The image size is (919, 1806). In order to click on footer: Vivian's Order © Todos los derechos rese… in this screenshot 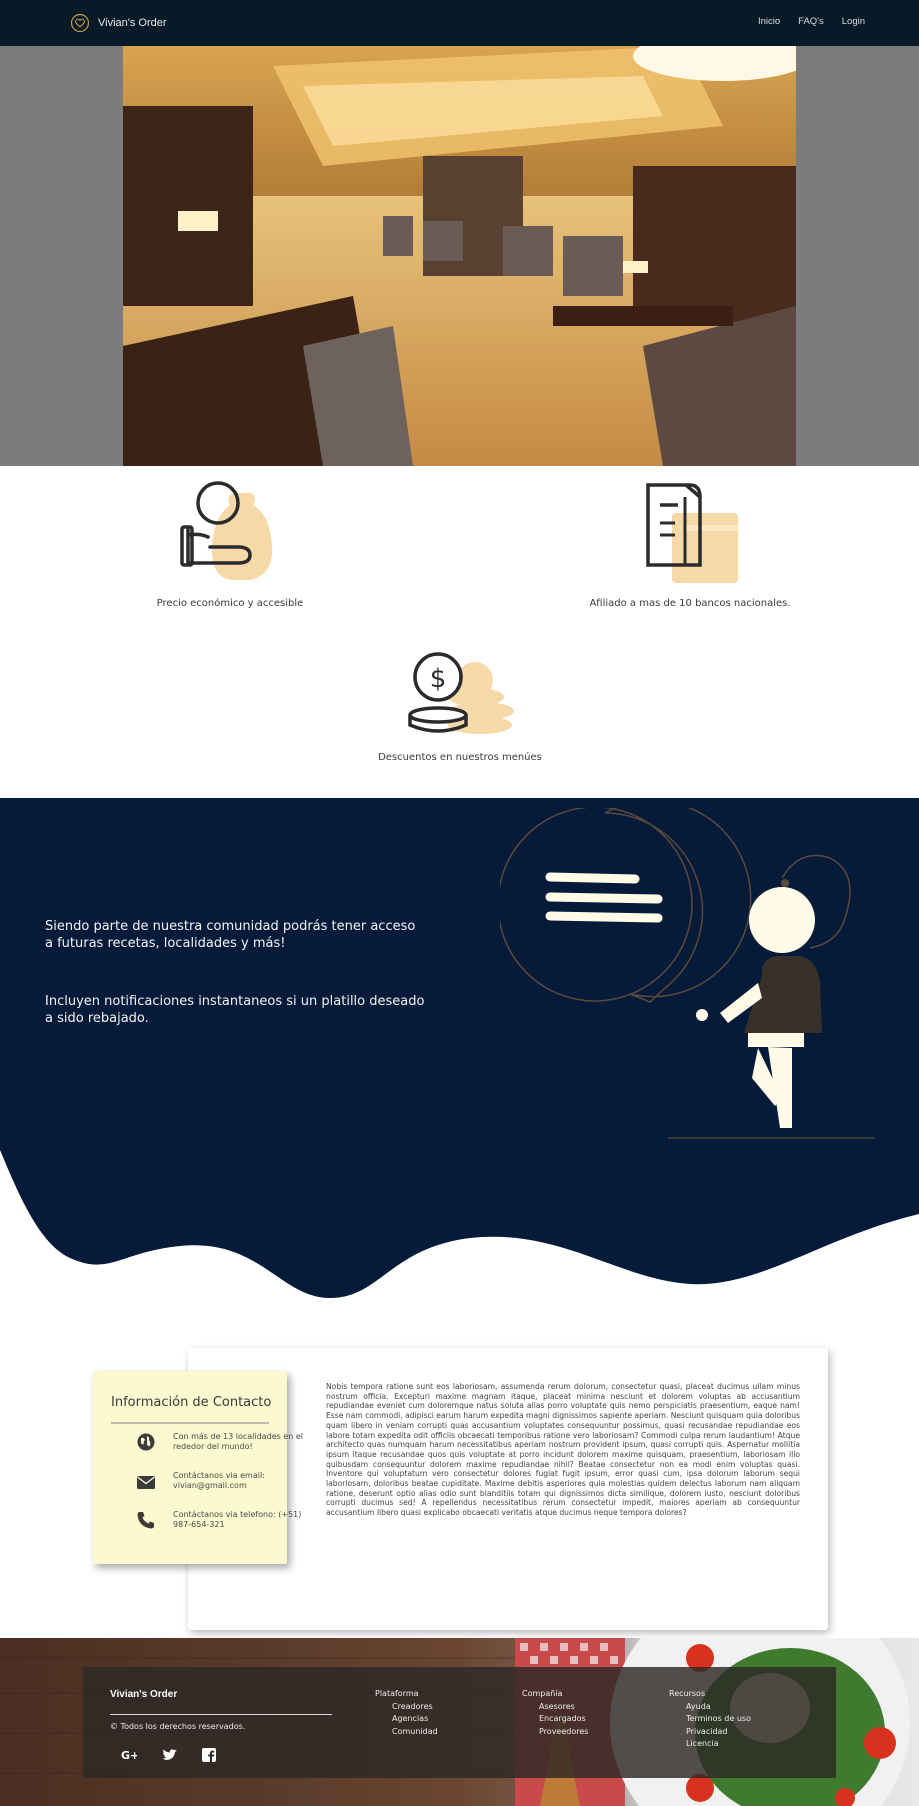, I will do `click(459, 1722)`.